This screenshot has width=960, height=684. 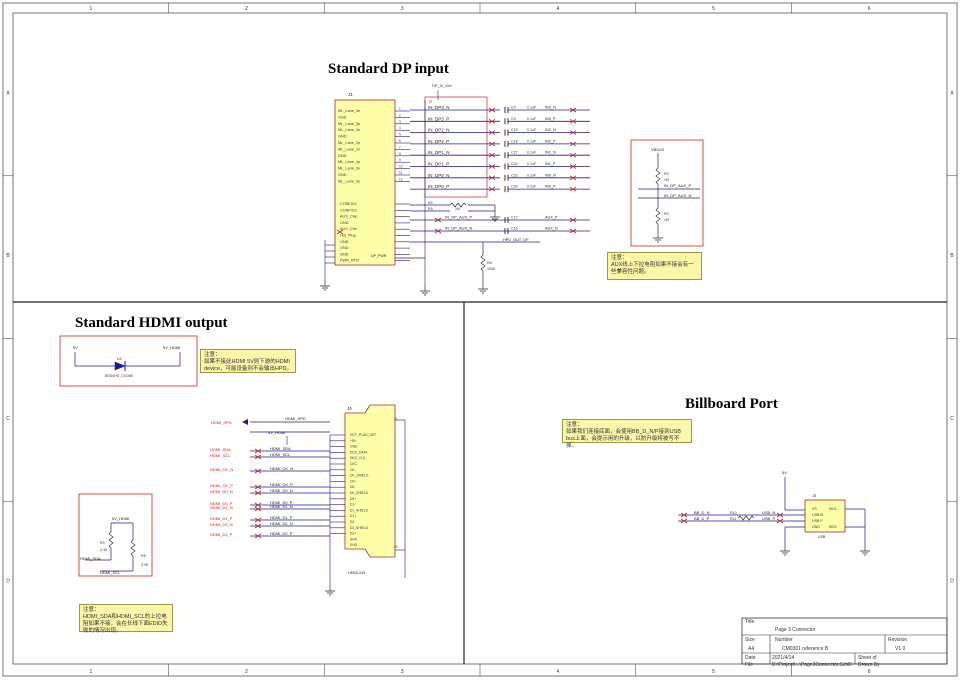 I want to click on hdmi-pin-number: 21, so click(x=396, y=419).